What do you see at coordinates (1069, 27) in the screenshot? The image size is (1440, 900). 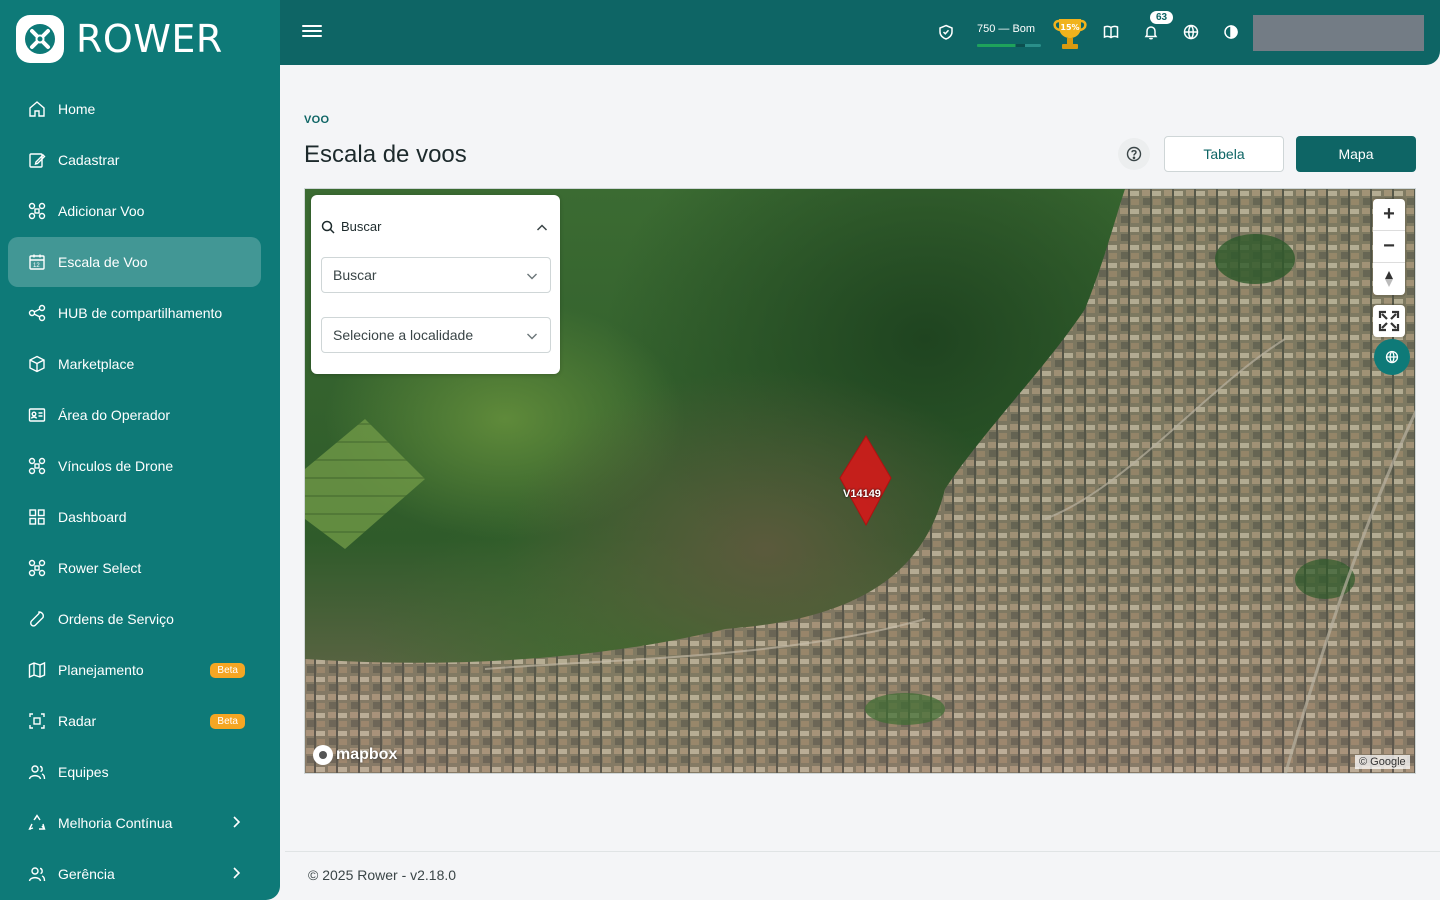 I see `trophy-text: 15%` at bounding box center [1069, 27].